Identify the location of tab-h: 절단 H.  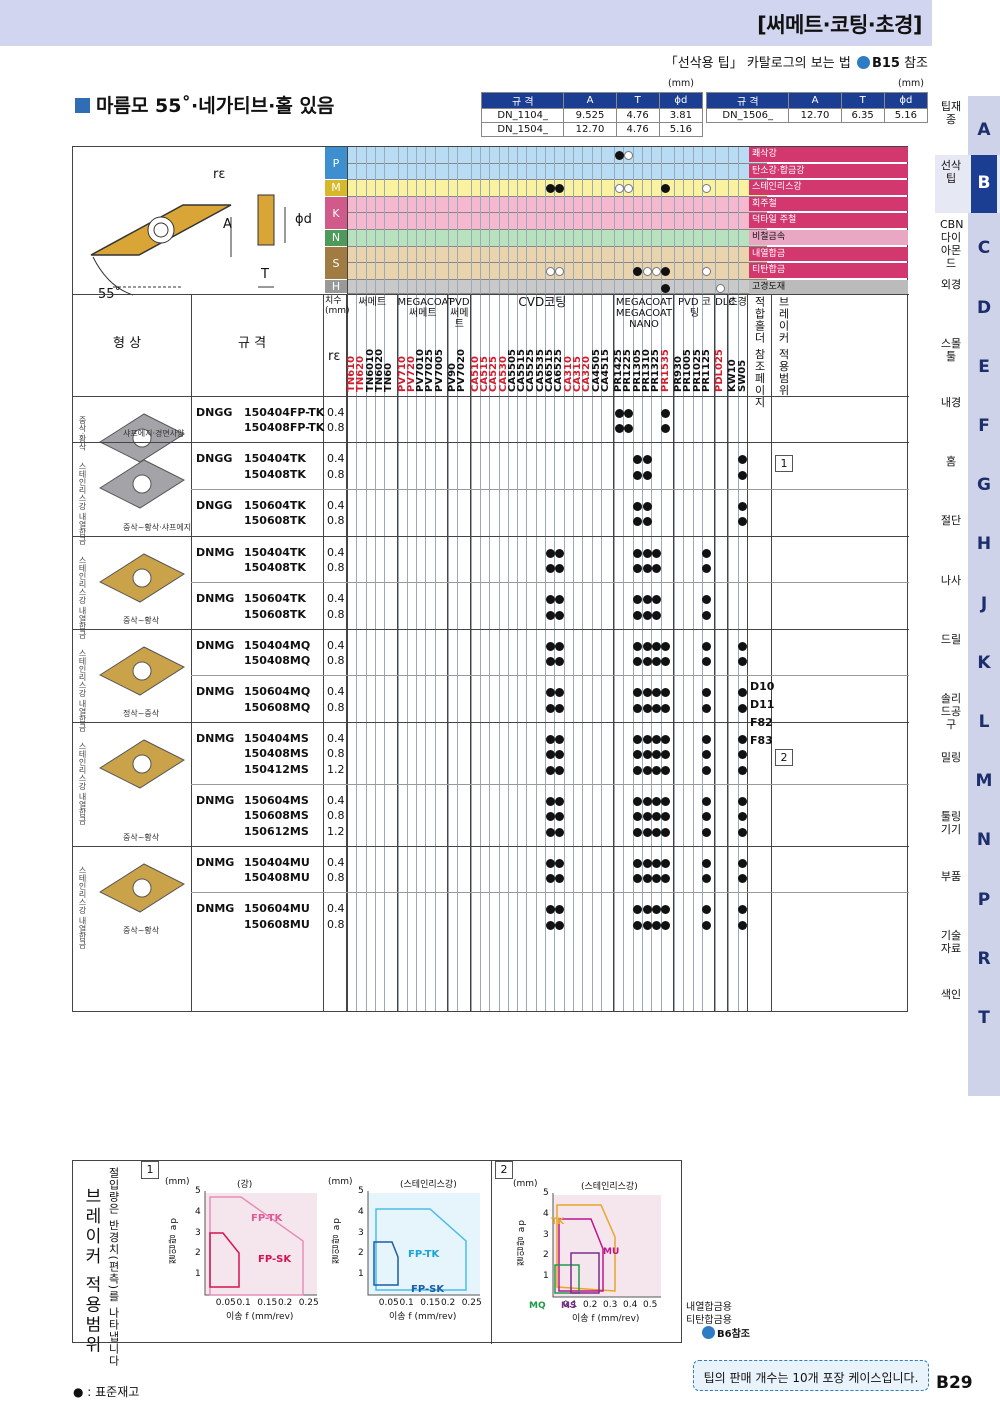
(967, 539).